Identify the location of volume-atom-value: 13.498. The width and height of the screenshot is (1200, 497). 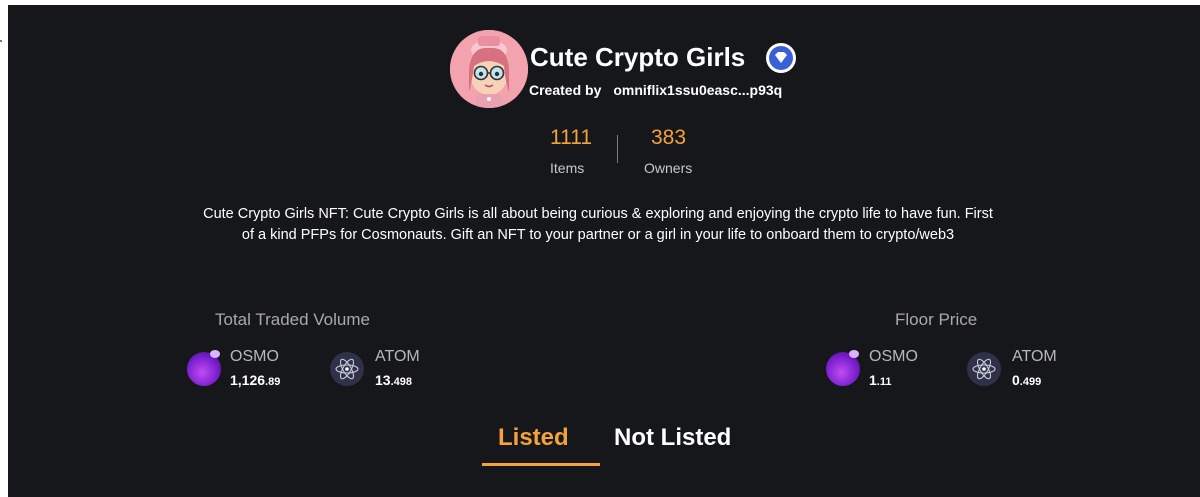
(393, 380).